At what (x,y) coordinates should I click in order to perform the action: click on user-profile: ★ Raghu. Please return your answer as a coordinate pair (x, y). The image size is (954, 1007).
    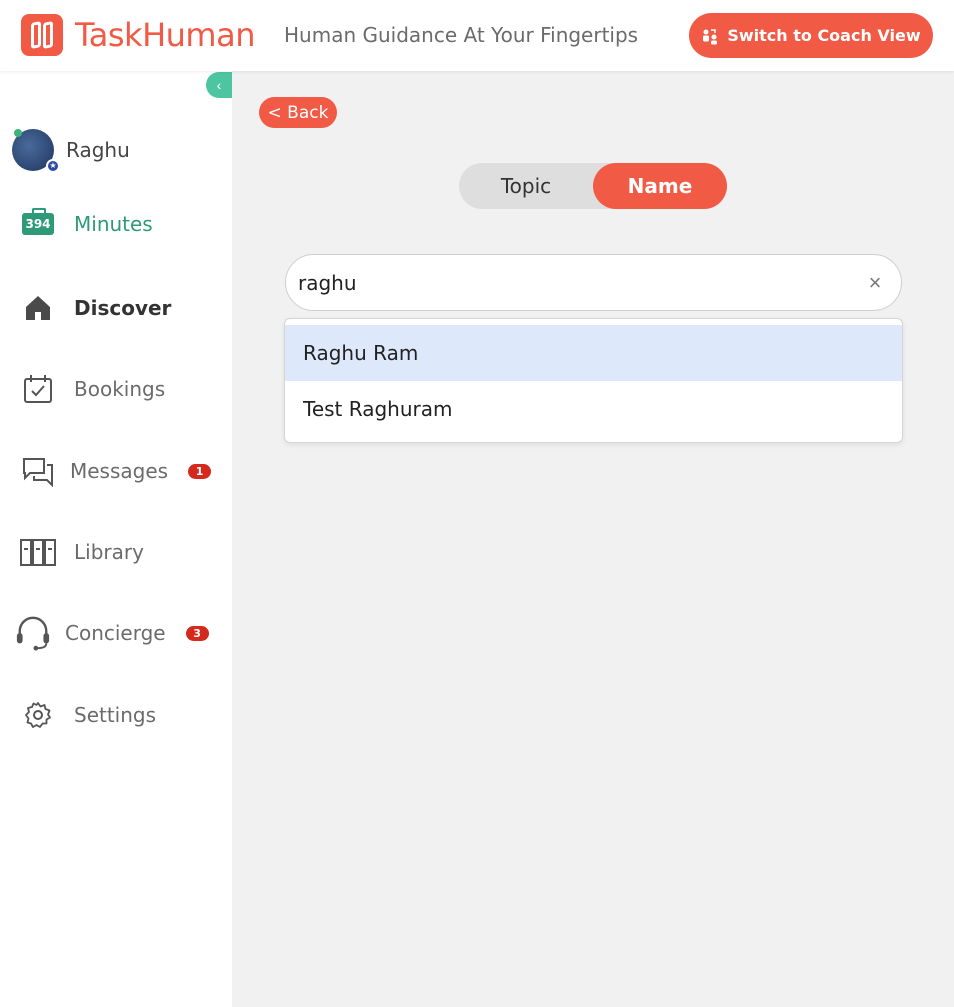
    Looking at the image, I should click on (71, 151).